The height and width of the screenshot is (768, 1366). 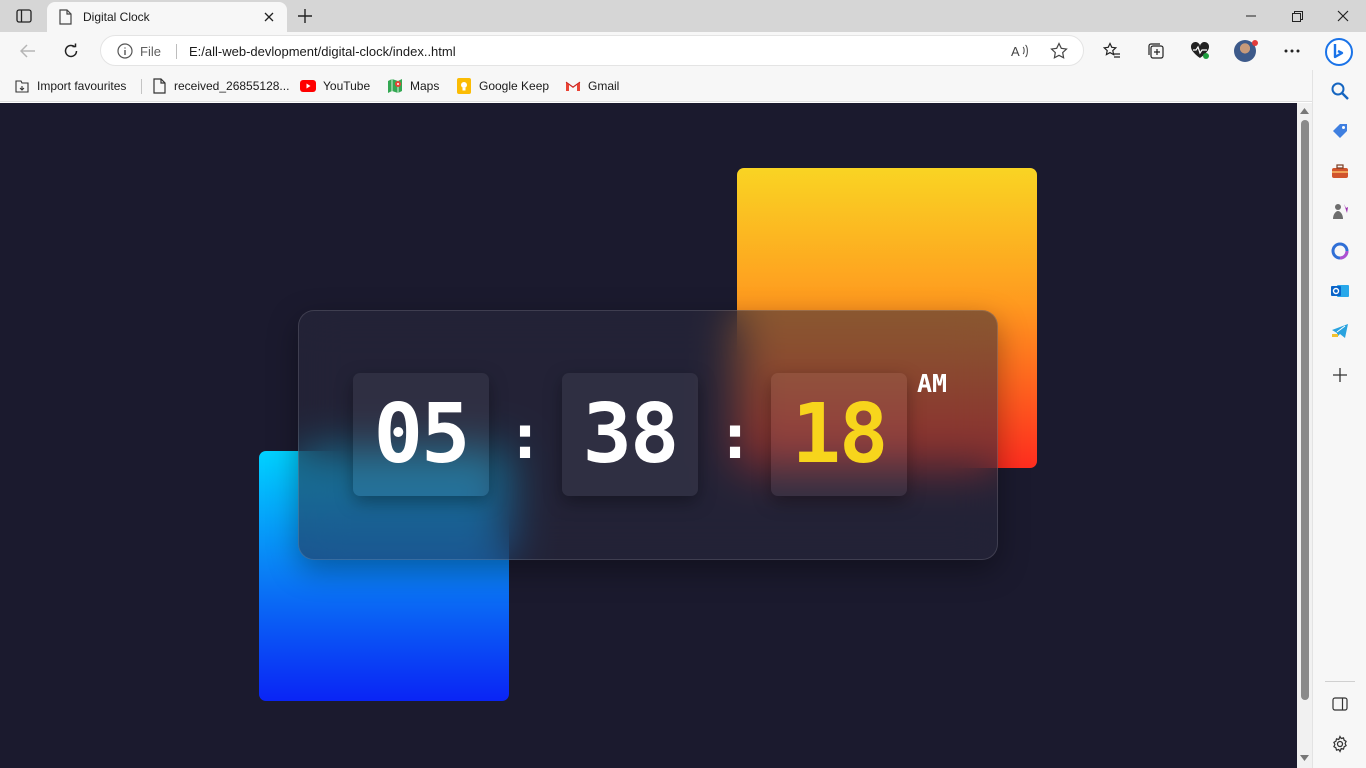 I want to click on notification-dot, so click(x=1255, y=43).